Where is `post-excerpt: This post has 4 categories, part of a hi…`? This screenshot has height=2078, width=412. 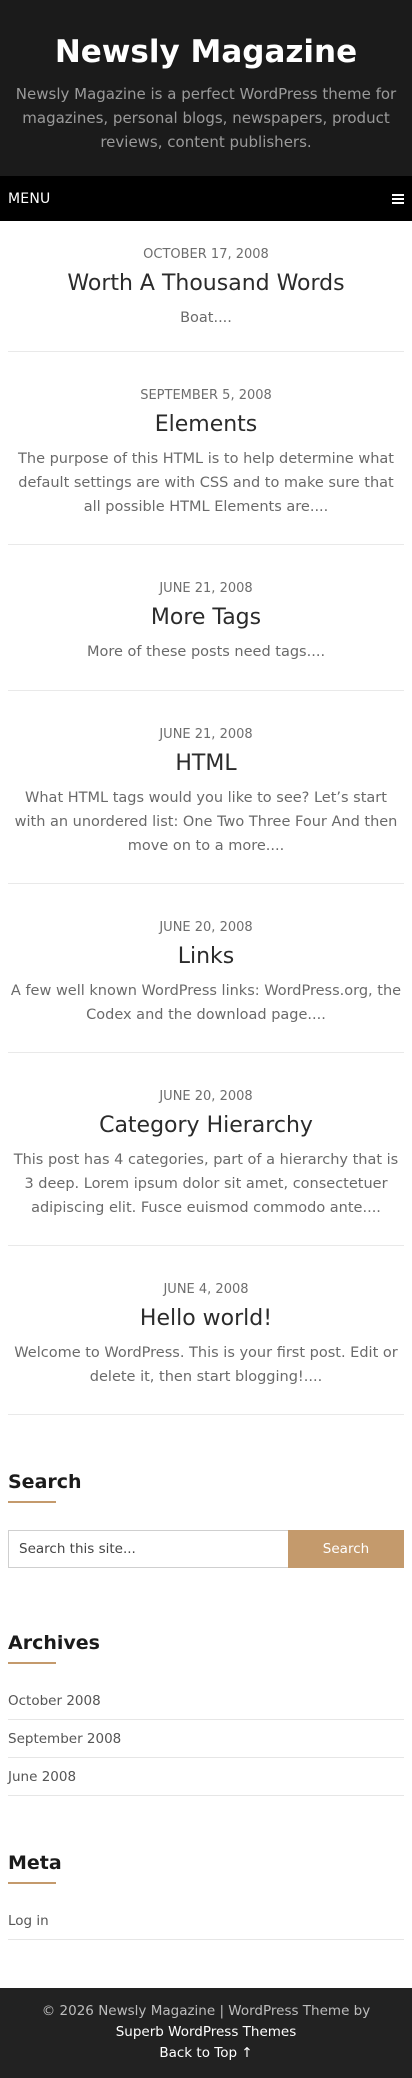 post-excerpt: This post has 4 categories, part of a hi… is located at coordinates (206, 1184).